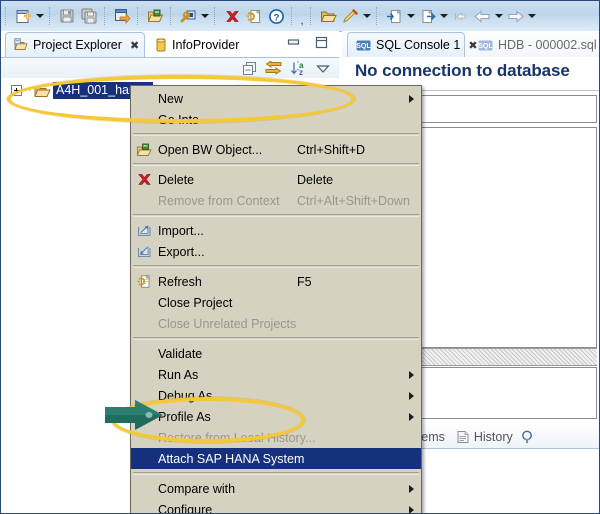 The width and height of the screenshot is (600, 514). I want to click on menu-item-refresh: Refresh F5, so click(276, 281).